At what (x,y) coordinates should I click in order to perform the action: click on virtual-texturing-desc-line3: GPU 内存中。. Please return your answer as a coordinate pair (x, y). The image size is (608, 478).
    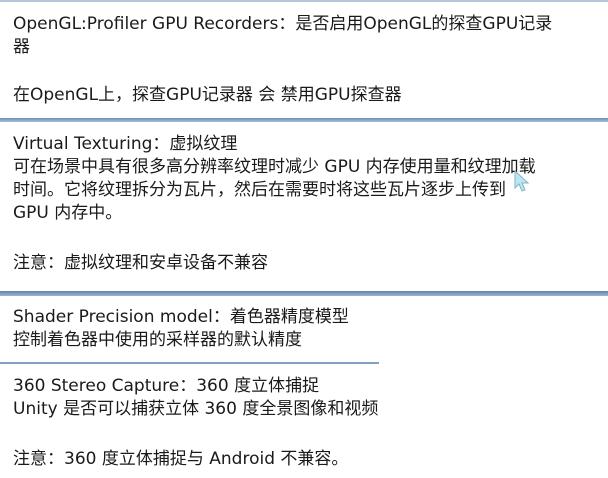
    Looking at the image, I should click on (68, 213).